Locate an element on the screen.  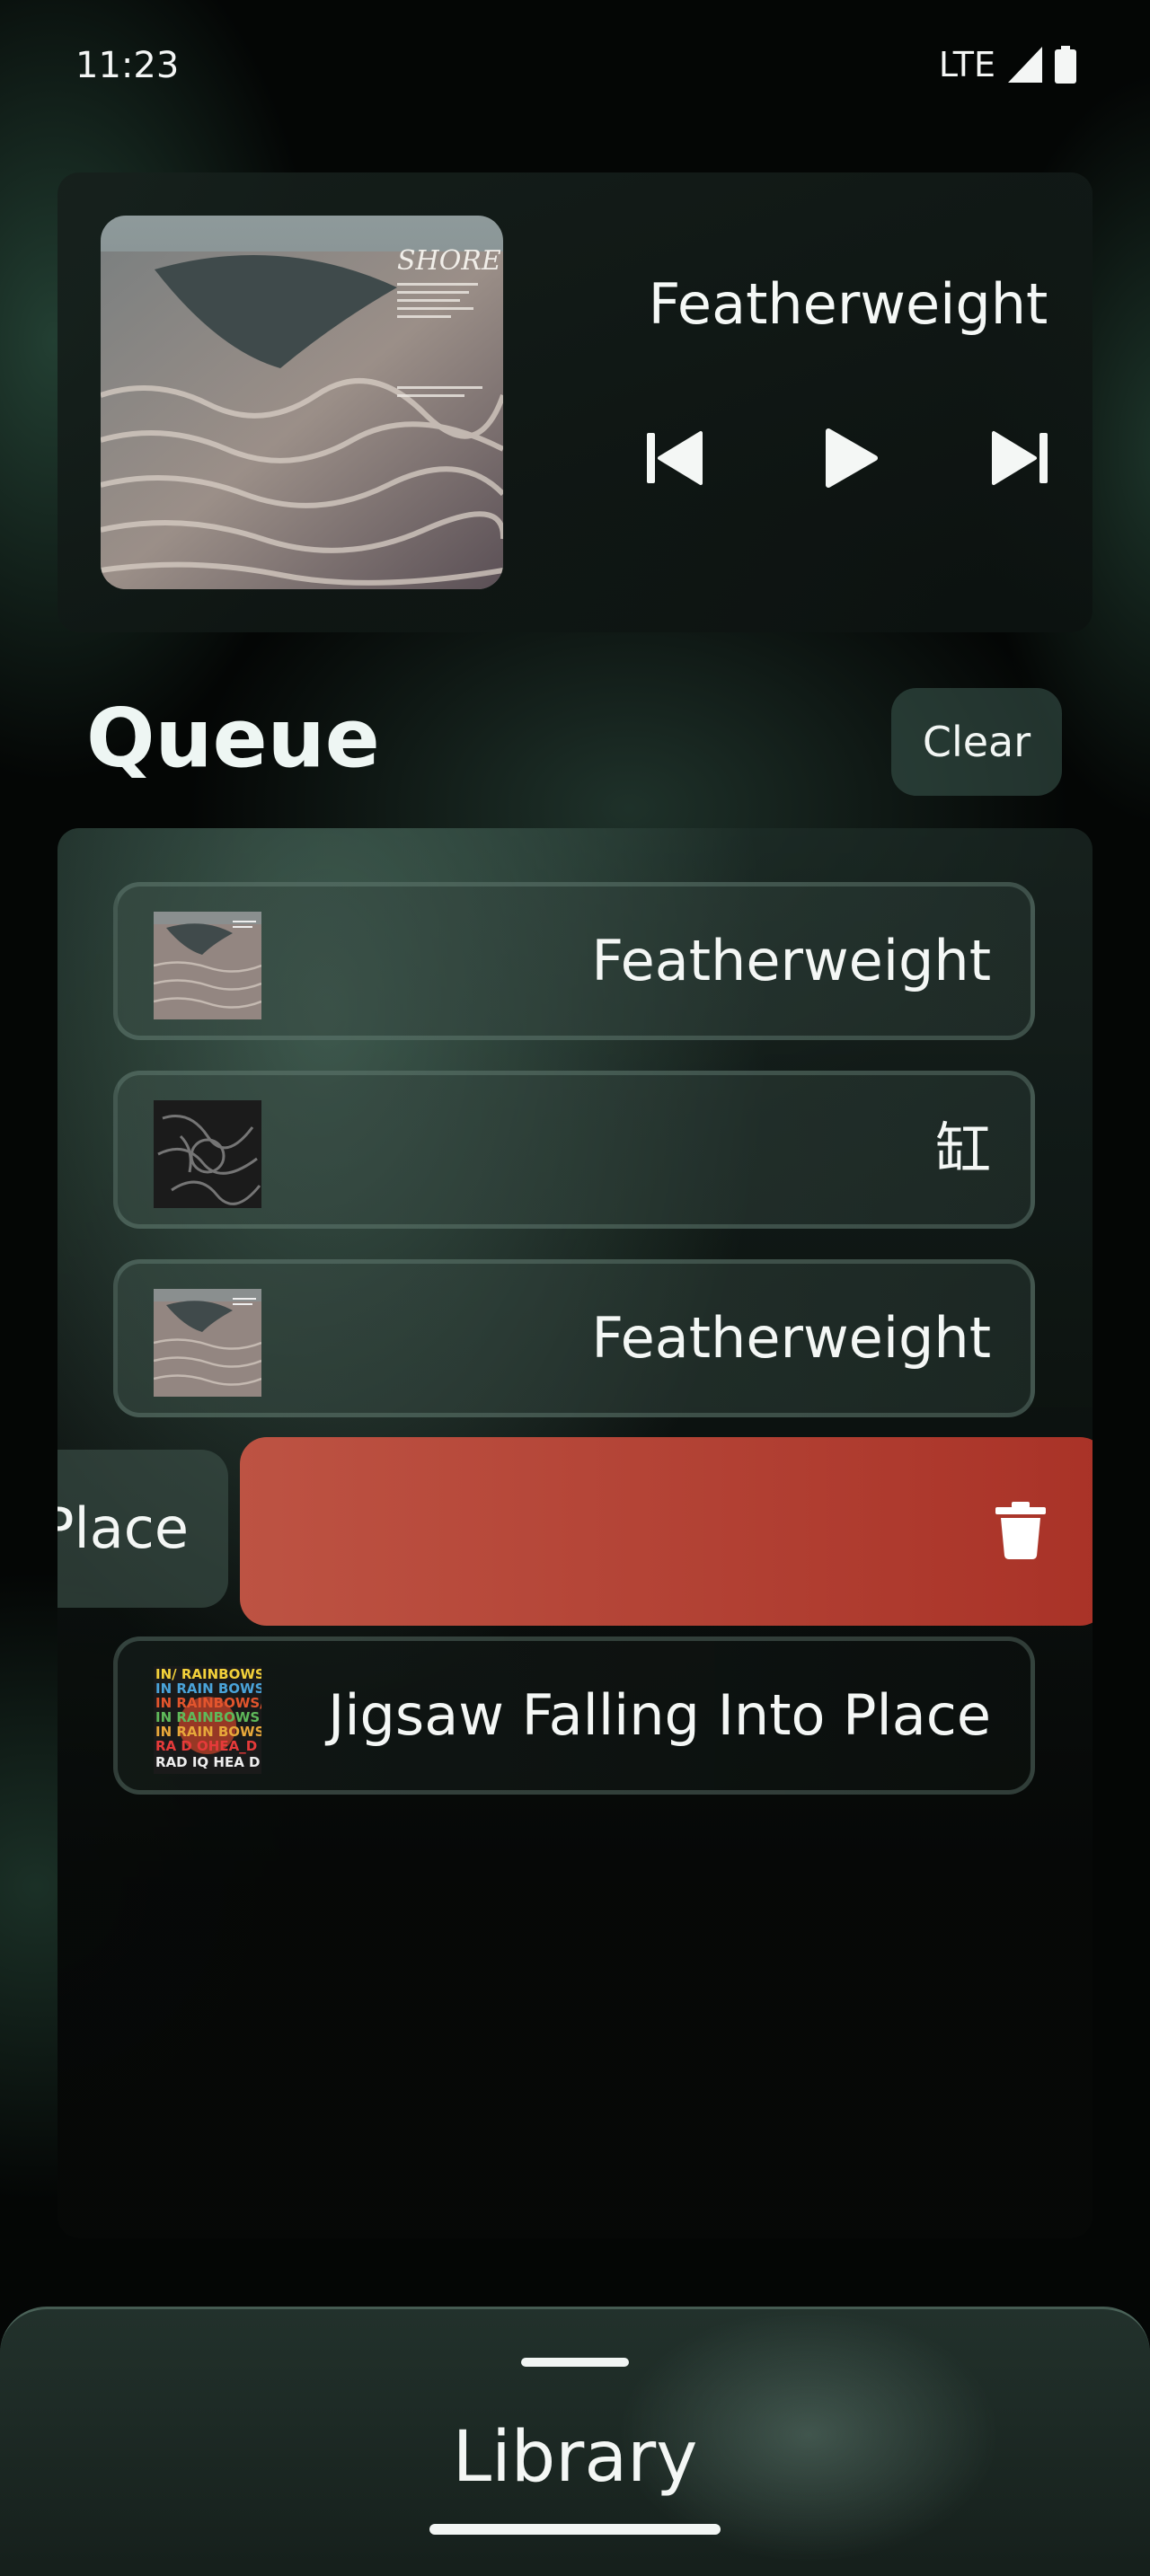
previous-button is located at coordinates (674, 458).